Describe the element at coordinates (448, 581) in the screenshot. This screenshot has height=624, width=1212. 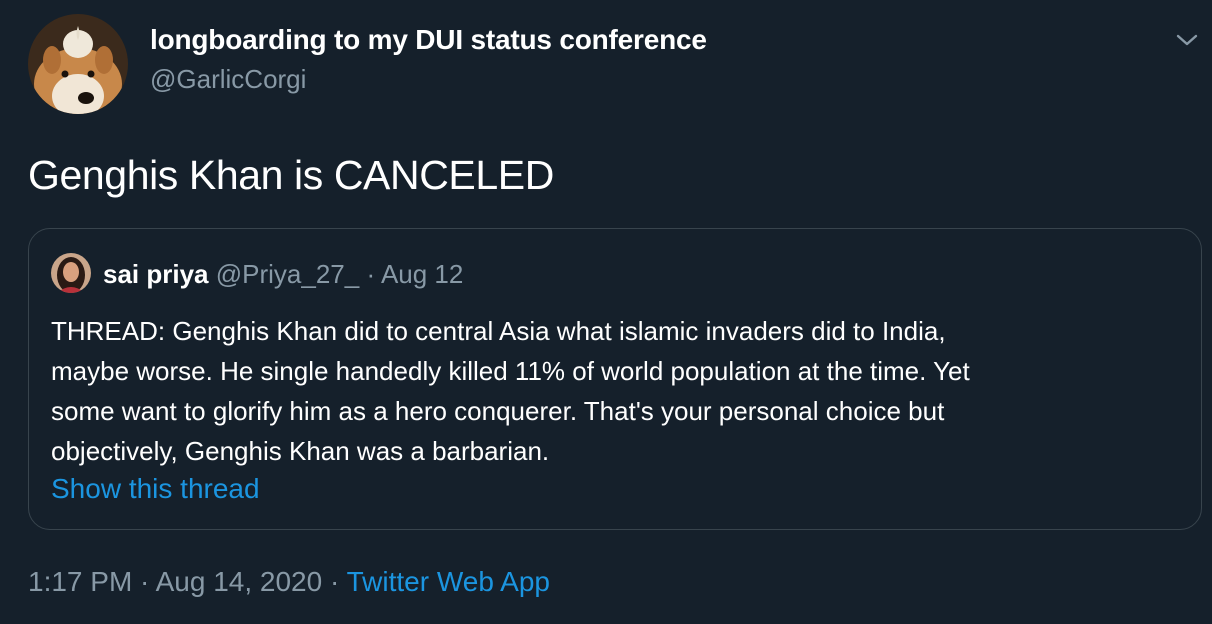
I see `tweet-source-link: Twitter Web App` at that location.